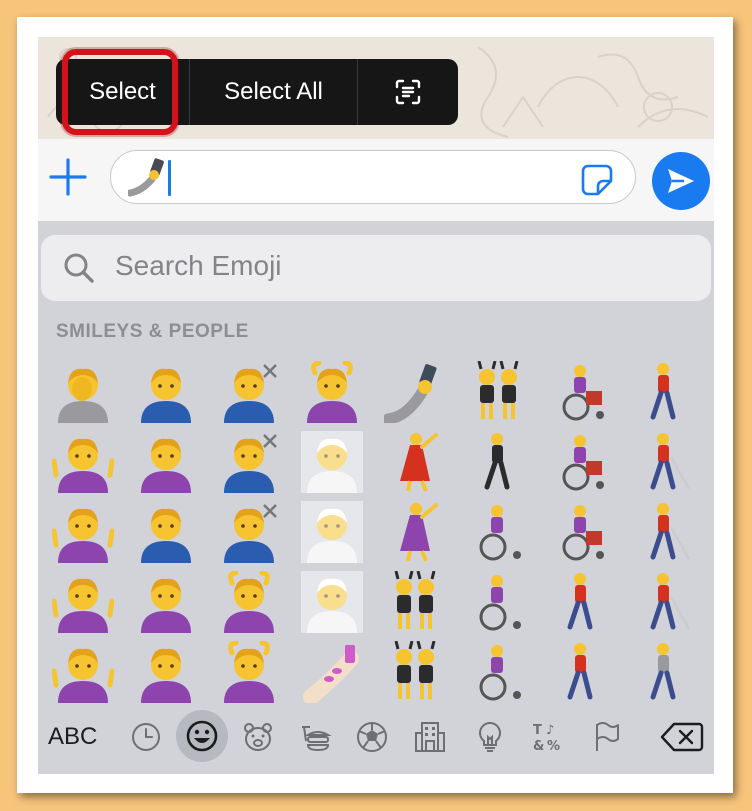 This screenshot has width=752, height=811. I want to click on emoji-levitating-man, so click(498, 462).